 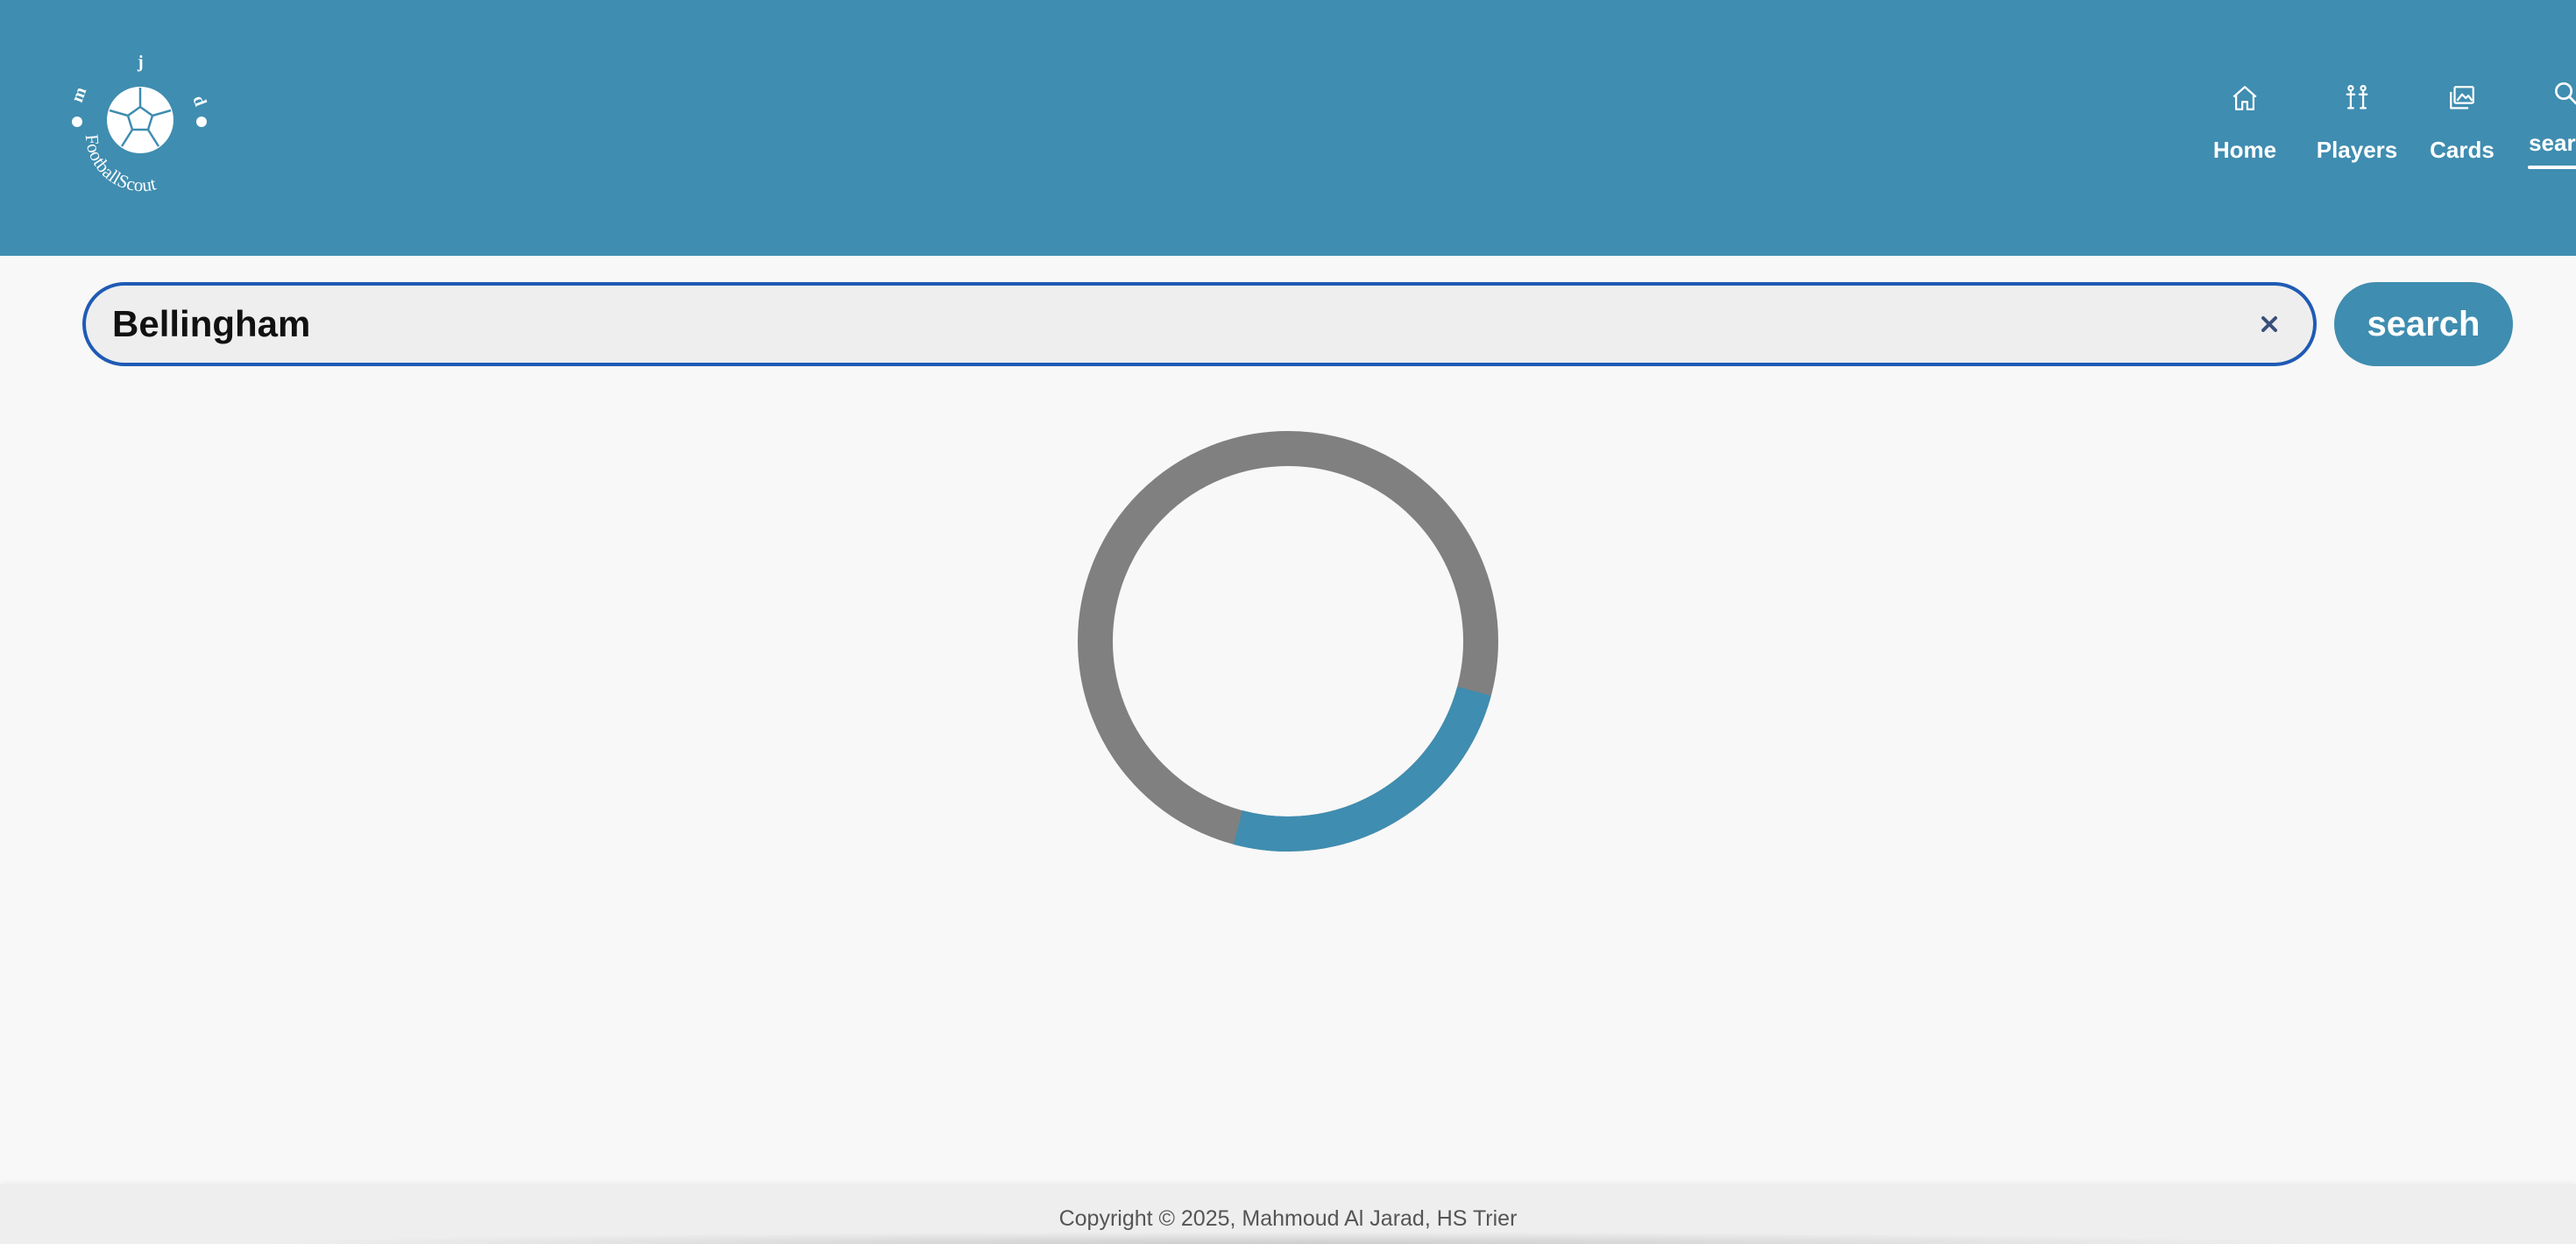 What do you see at coordinates (2462, 150) in the screenshot?
I see `nav-cards-label: Cards` at bounding box center [2462, 150].